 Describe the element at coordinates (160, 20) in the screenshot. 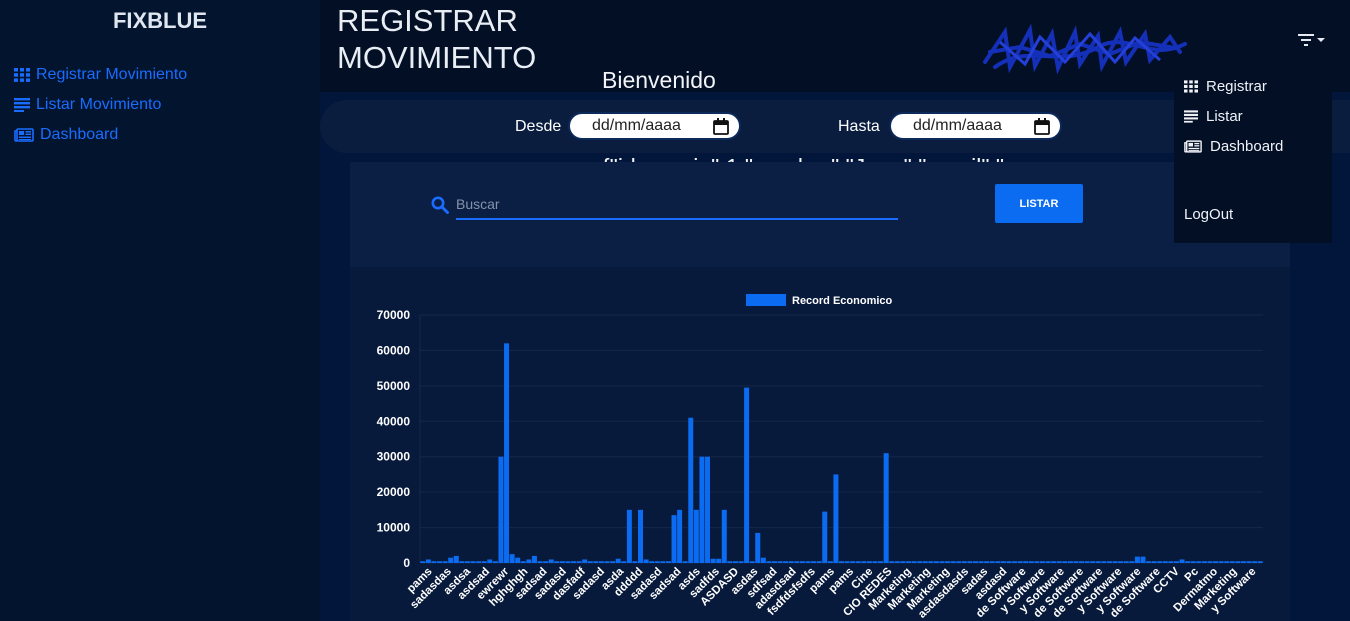

I see `brand-logo: FIXBLUE` at that location.